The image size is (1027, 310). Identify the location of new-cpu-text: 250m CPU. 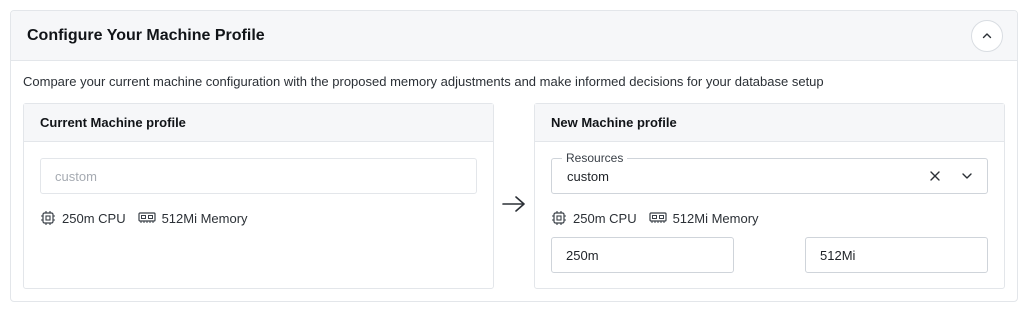
(605, 218).